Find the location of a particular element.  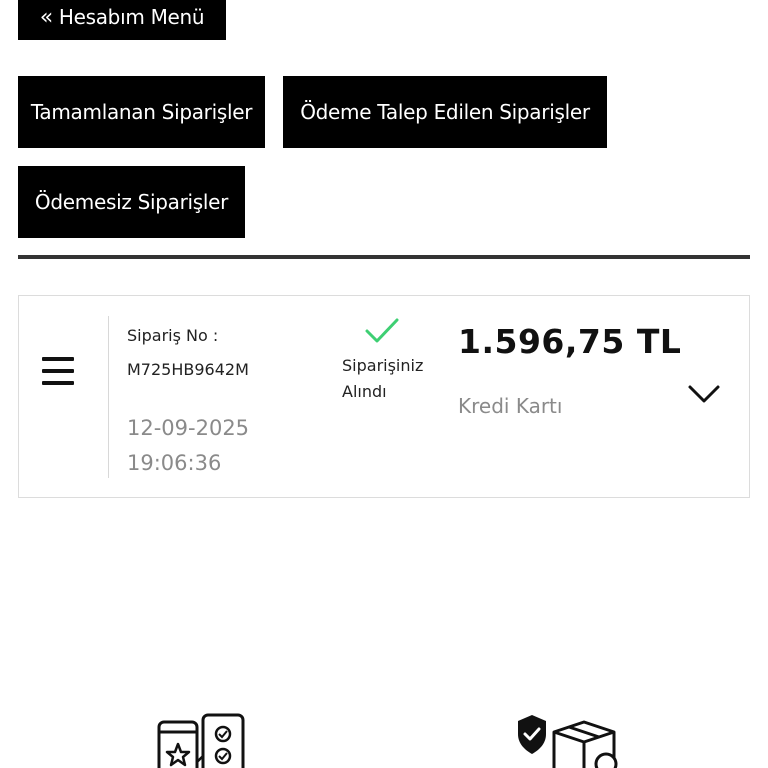

order-date: 12-09-2025 is located at coordinates (188, 428).